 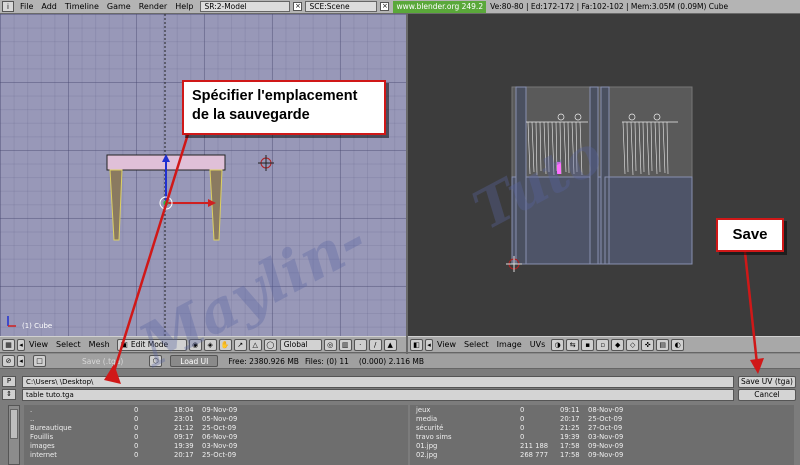 What do you see at coordinates (275, 105) in the screenshot?
I see `location-callout-text: Spécifier l'emplacement de la sauvegarde` at bounding box center [275, 105].